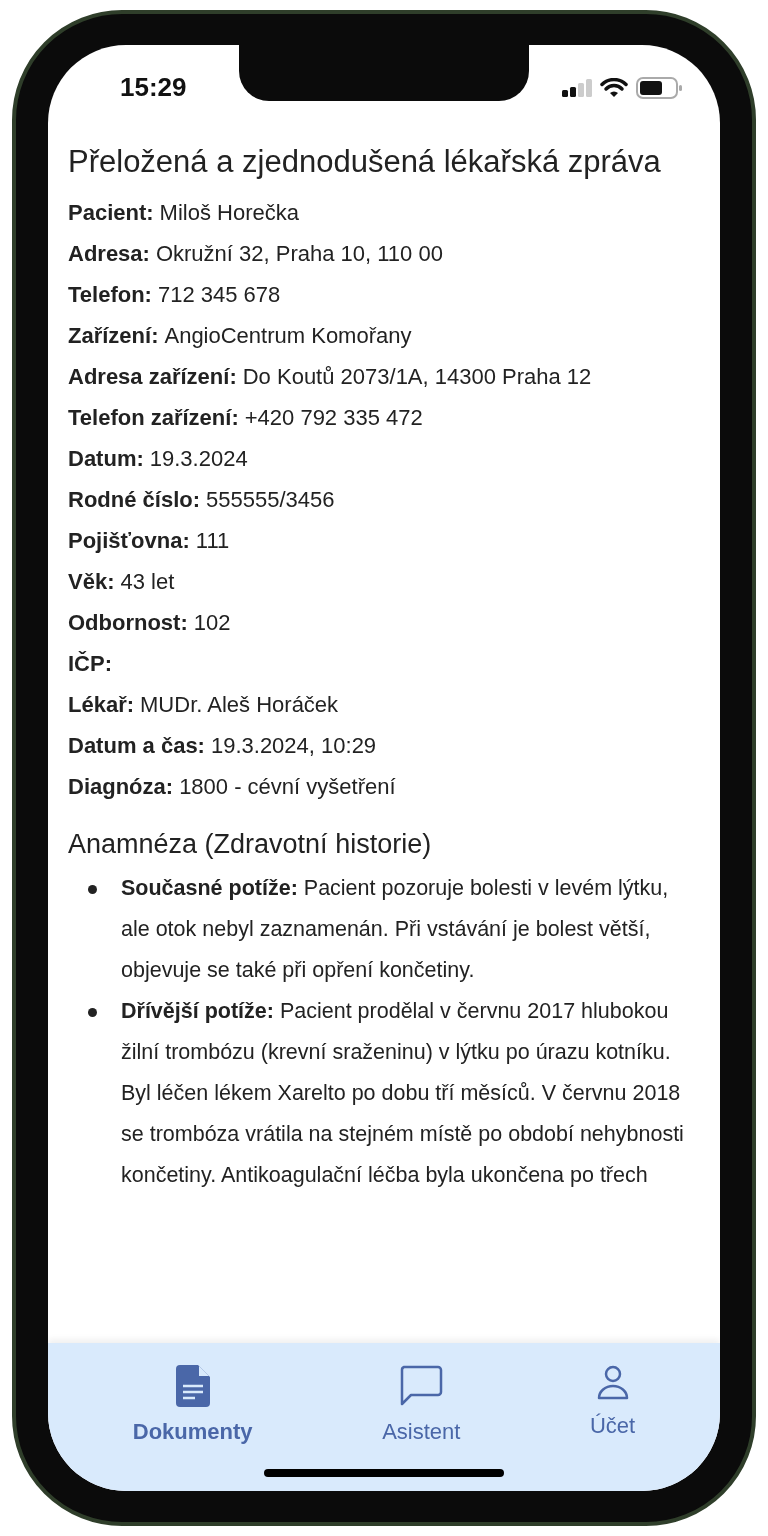 The width and height of the screenshot is (768, 1536). I want to click on status-time: 15:29, so click(153, 87).